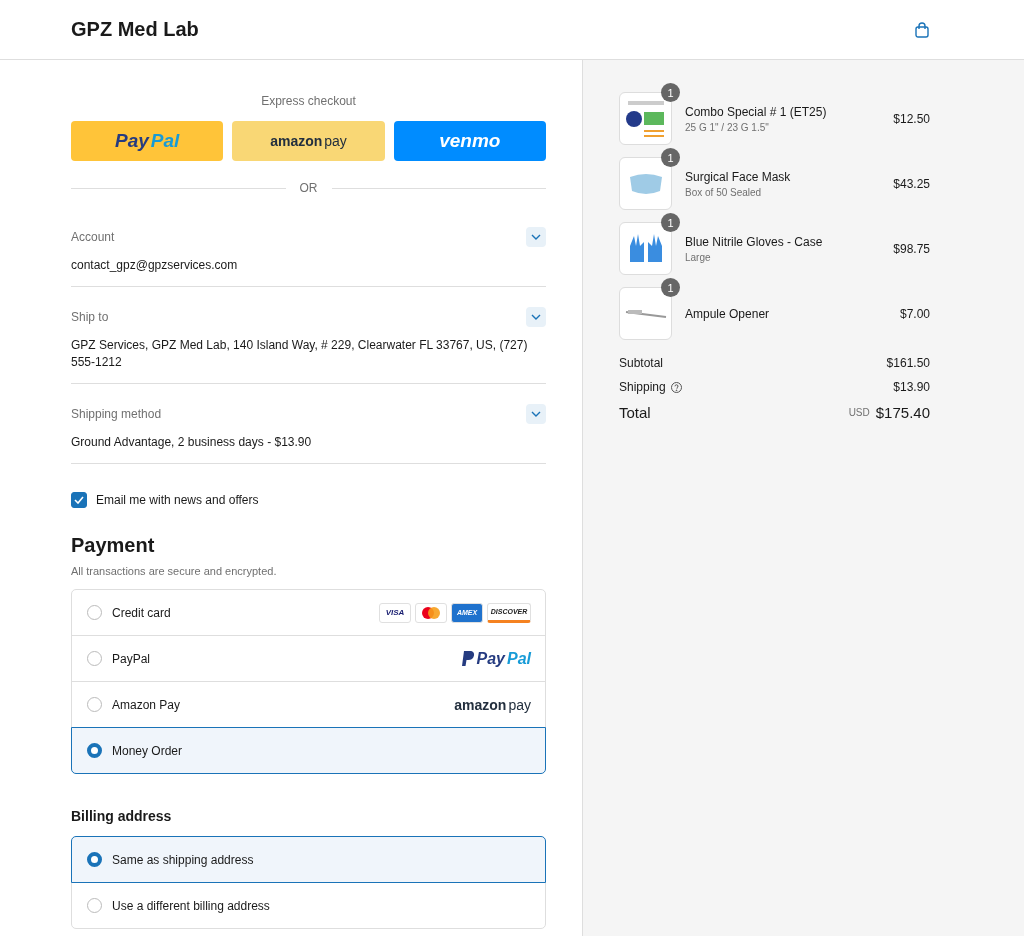 Image resolution: width=1024 pixels, height=936 pixels. Describe the element at coordinates (911, 387) in the screenshot. I see `shipping-value: $13.90` at that location.